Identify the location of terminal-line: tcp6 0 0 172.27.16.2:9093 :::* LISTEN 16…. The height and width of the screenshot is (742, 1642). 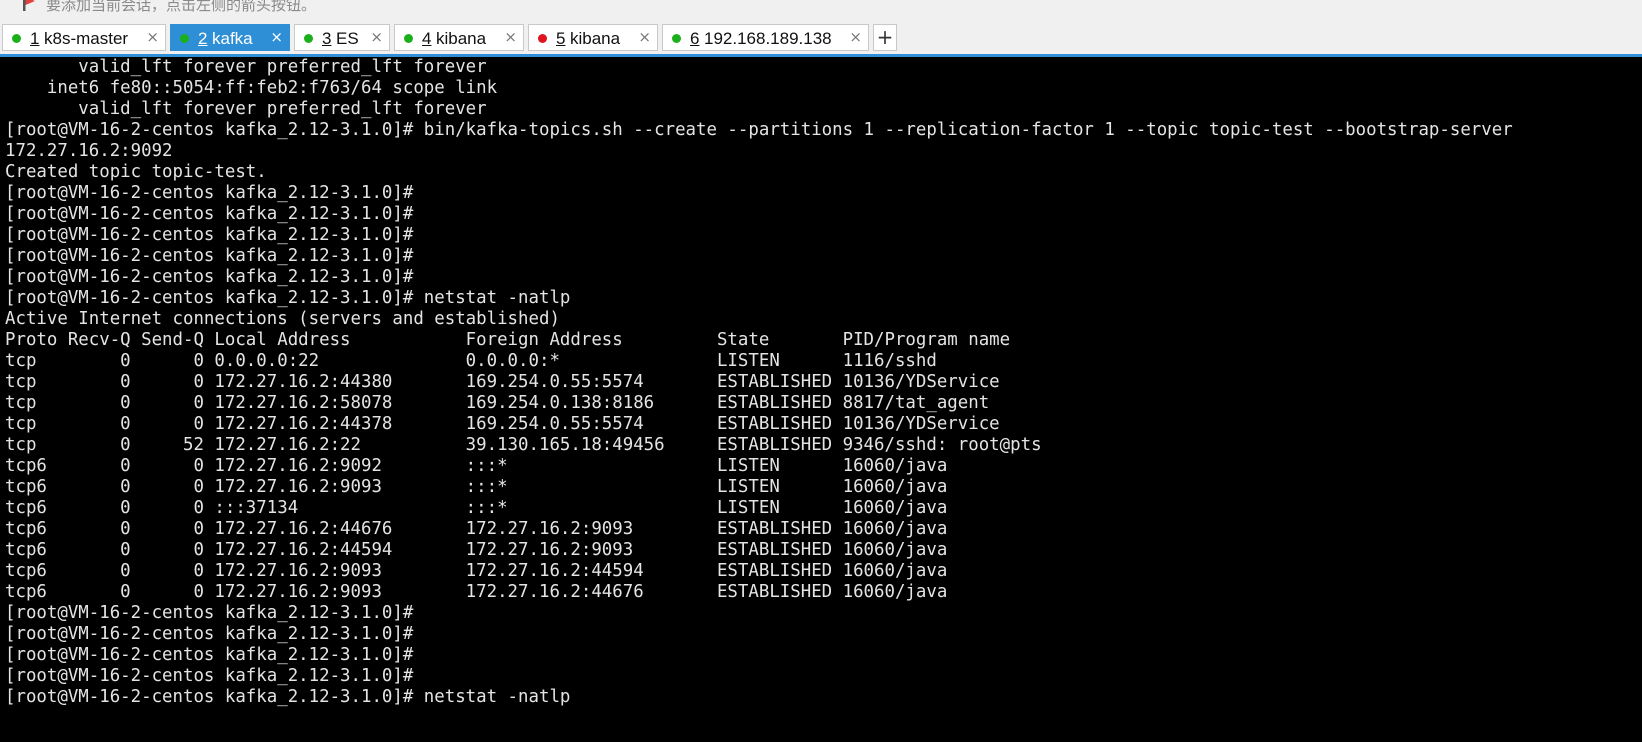
(476, 487).